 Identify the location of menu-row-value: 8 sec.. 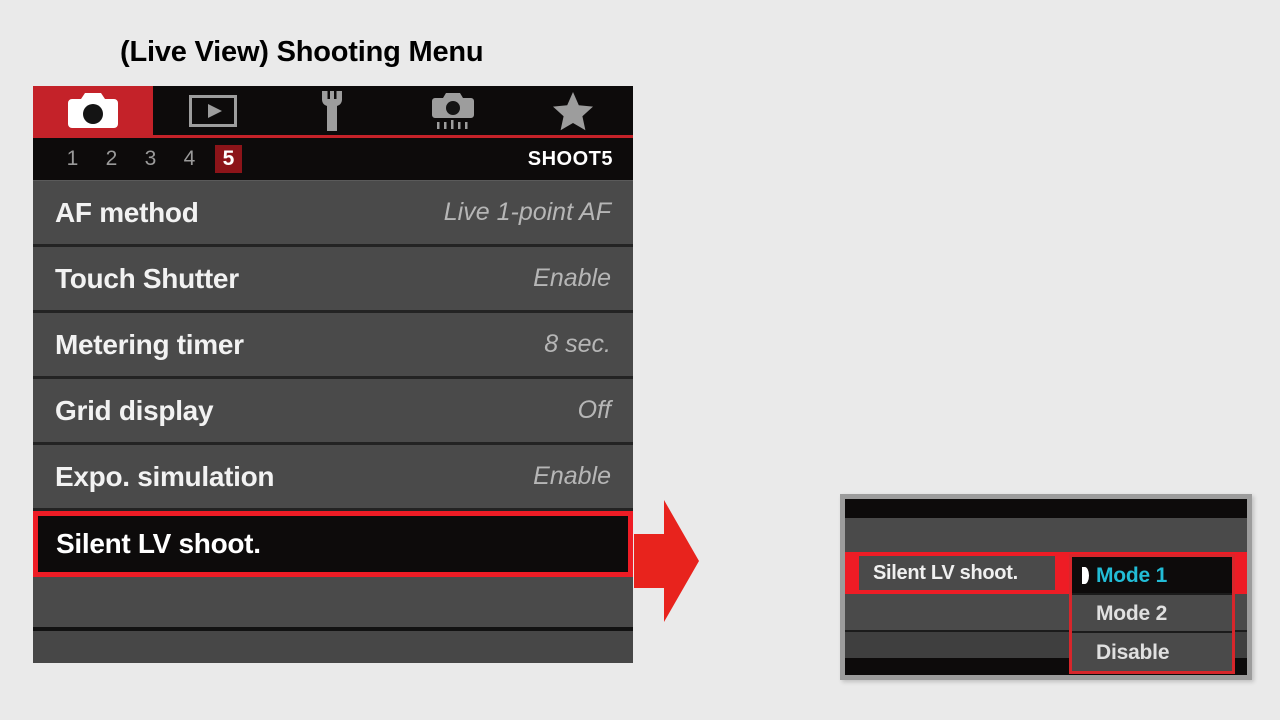
(577, 344).